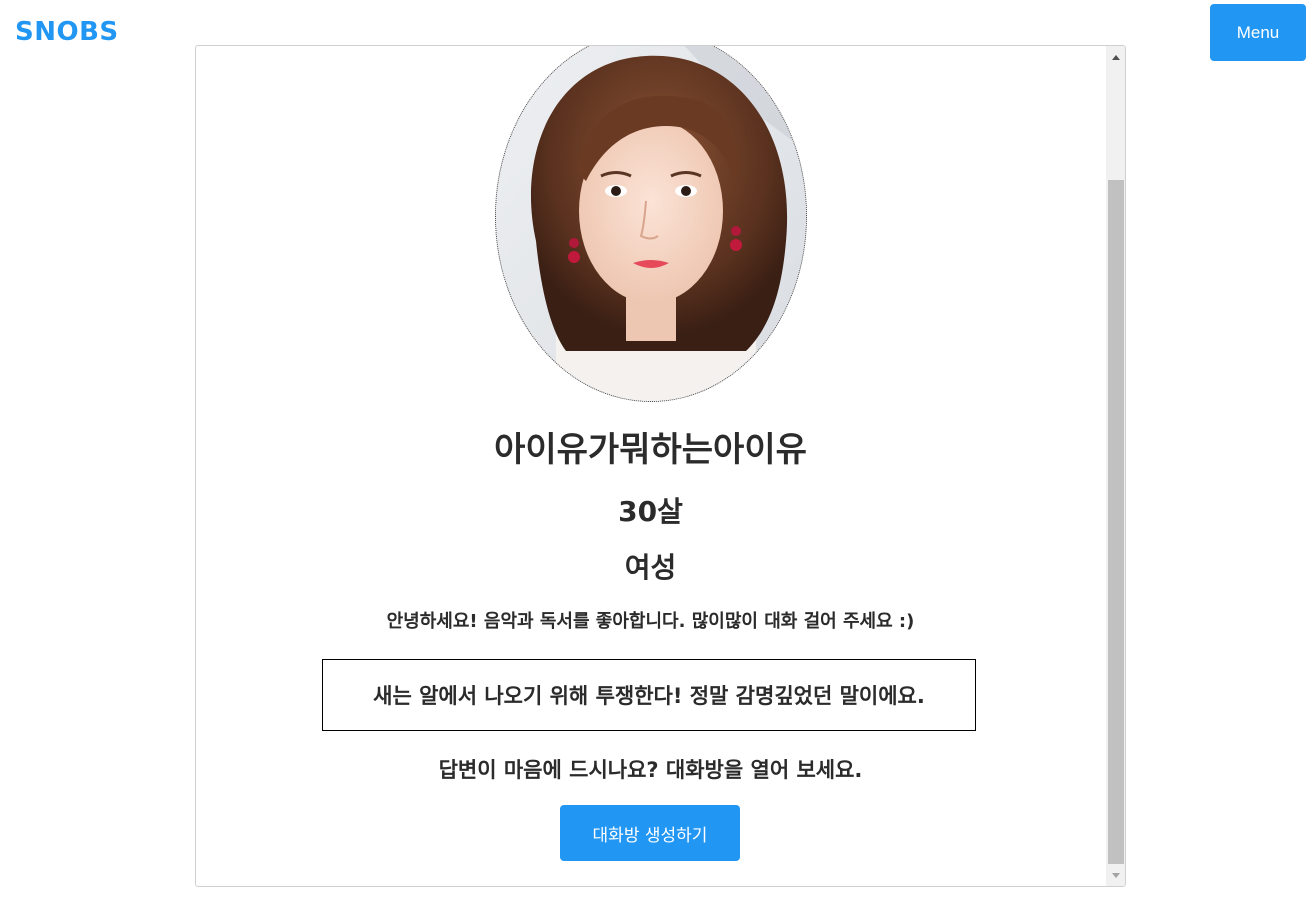  I want to click on profile-nickname: 아이유가뭐하는아이유, so click(650, 450).